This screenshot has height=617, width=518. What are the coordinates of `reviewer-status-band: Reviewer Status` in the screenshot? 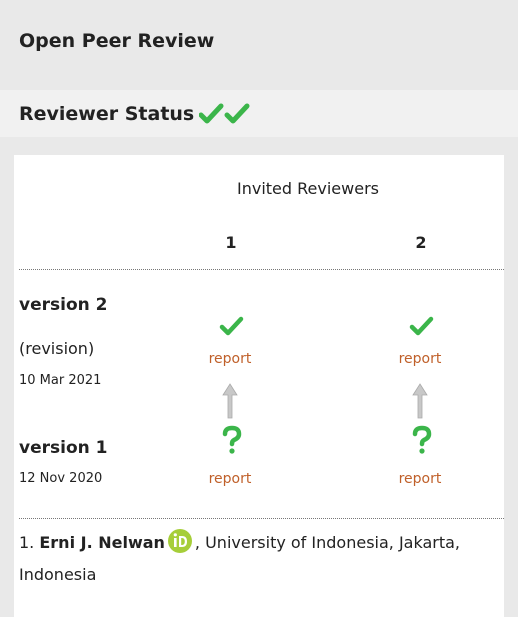 It's located at (259, 113).